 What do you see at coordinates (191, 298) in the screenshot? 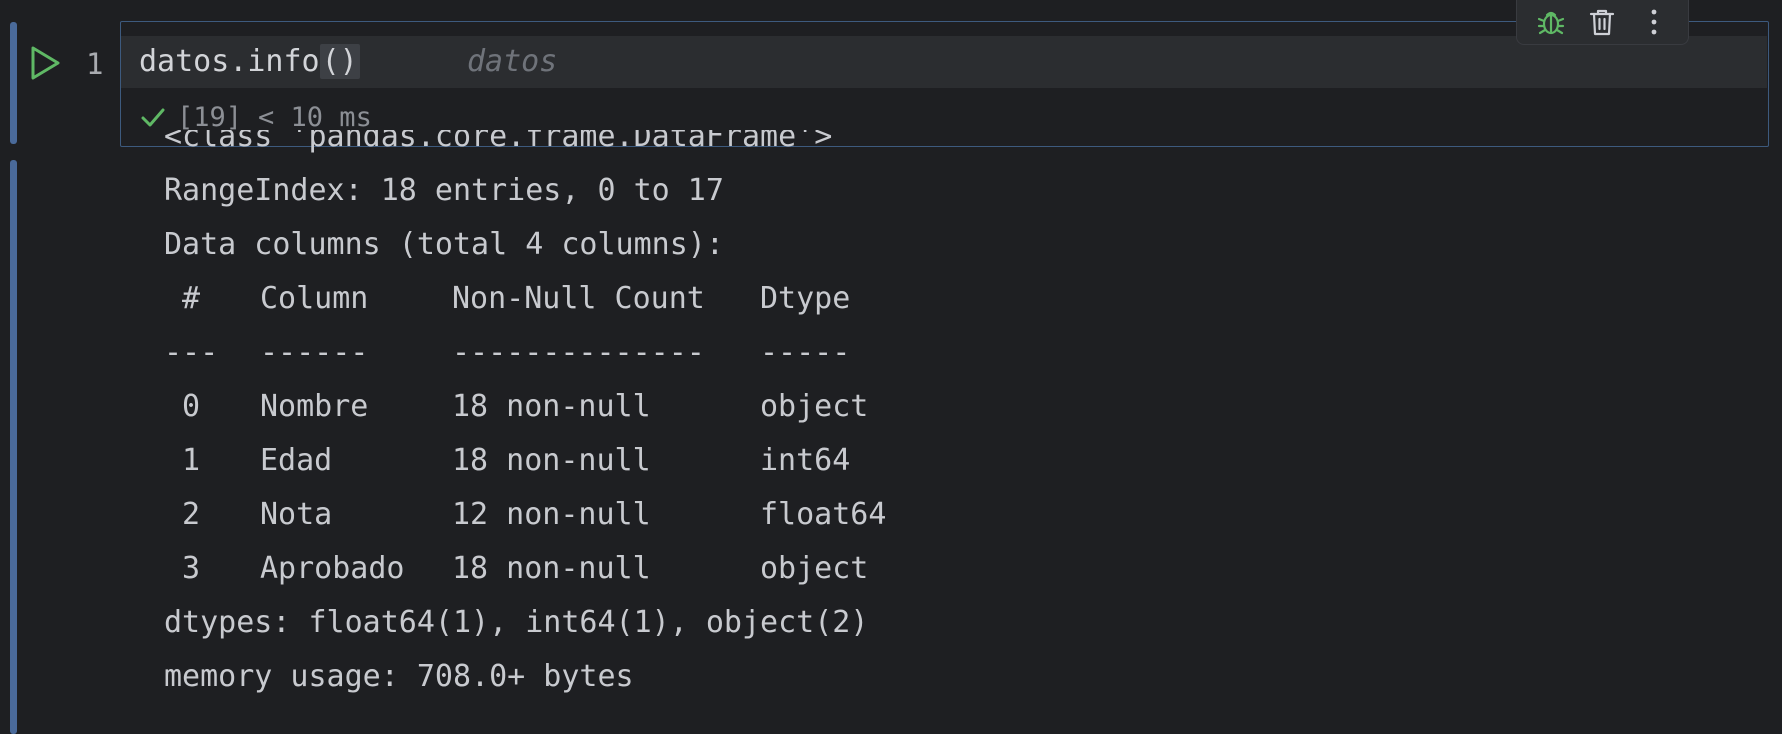
I see `header-idx: #` at bounding box center [191, 298].